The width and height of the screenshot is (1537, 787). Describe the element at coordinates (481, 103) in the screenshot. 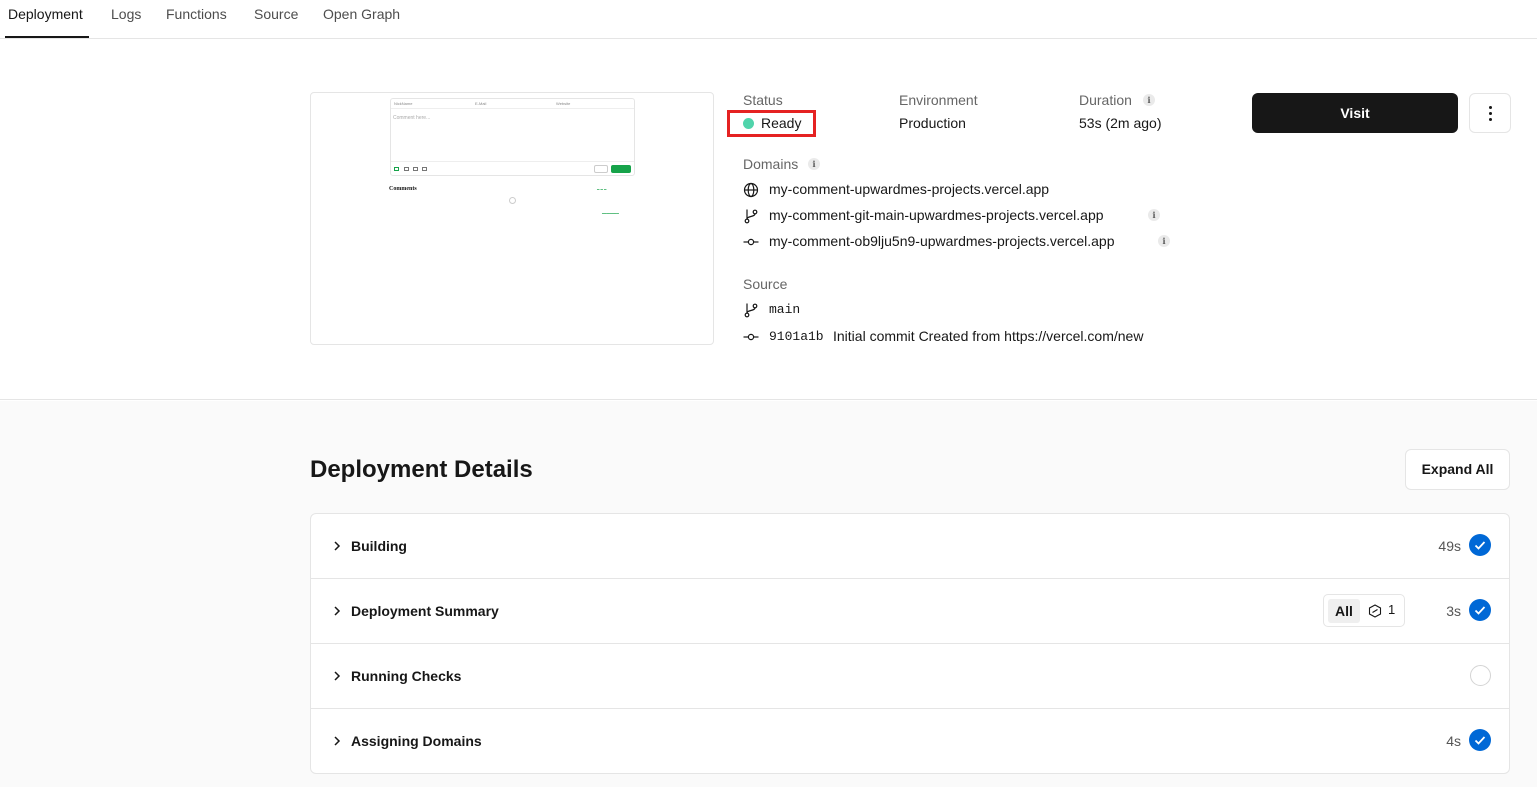

I see `preview-field-email: E-Mail` at that location.